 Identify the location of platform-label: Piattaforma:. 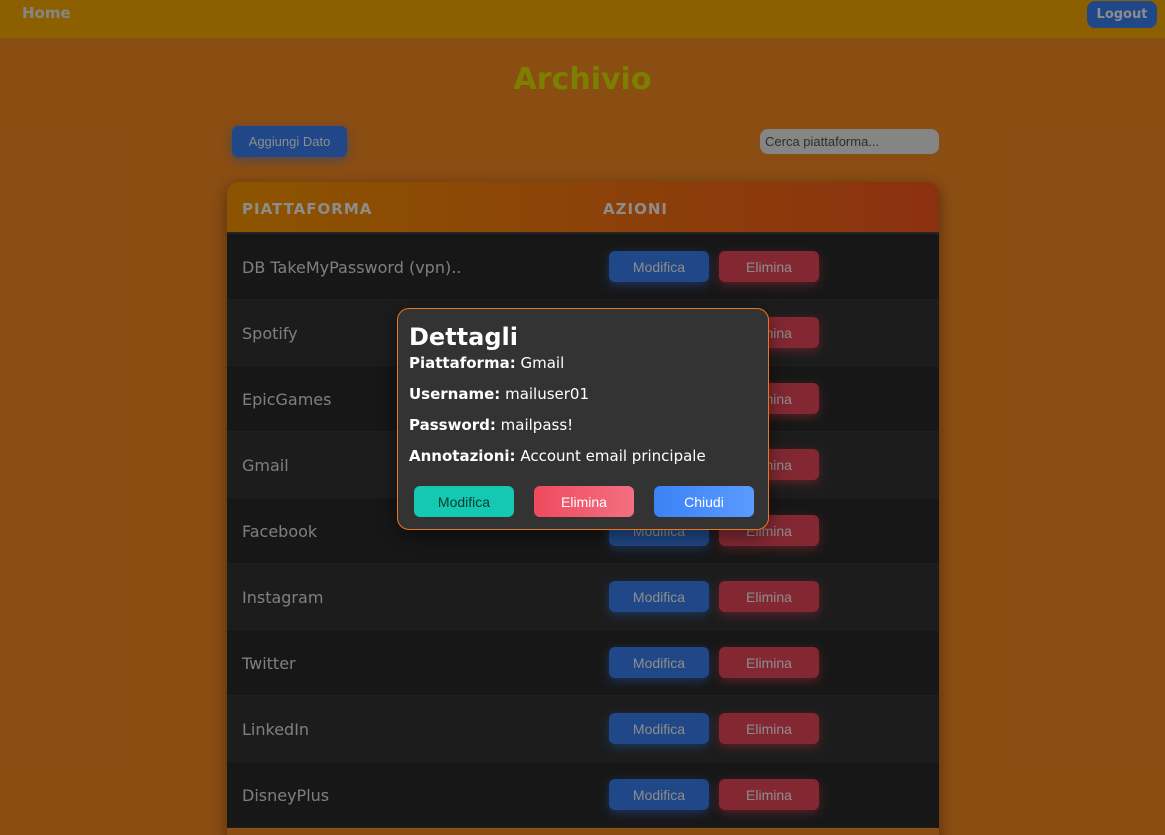
(462, 363).